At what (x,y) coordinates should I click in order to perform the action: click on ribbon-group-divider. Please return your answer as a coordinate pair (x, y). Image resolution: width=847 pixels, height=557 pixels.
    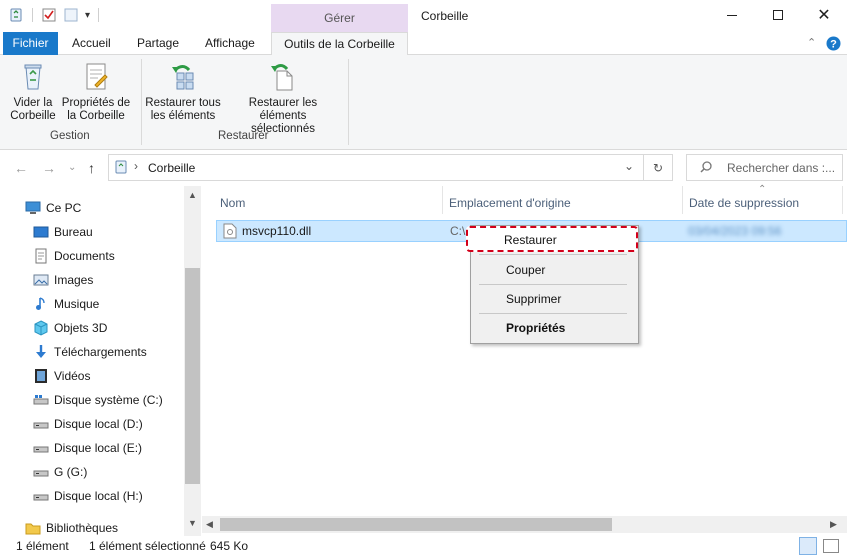
    Looking at the image, I should click on (348, 102).